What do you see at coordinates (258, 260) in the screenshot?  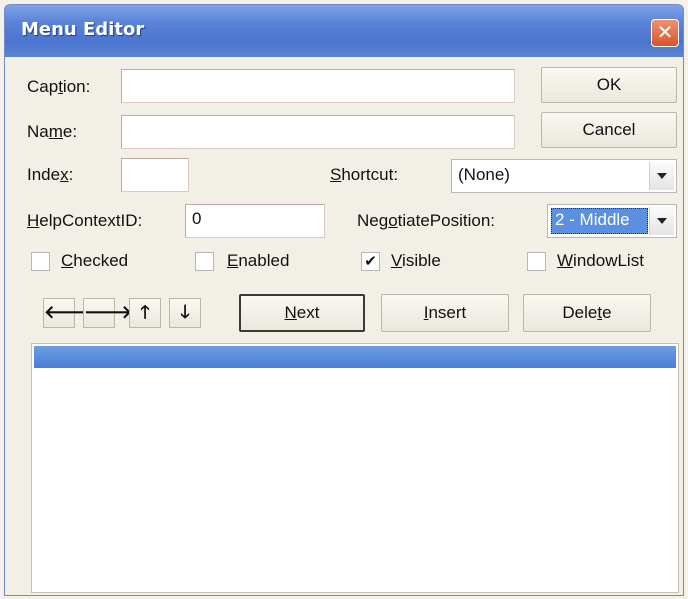 I see `enabled-label: Enabled` at bounding box center [258, 260].